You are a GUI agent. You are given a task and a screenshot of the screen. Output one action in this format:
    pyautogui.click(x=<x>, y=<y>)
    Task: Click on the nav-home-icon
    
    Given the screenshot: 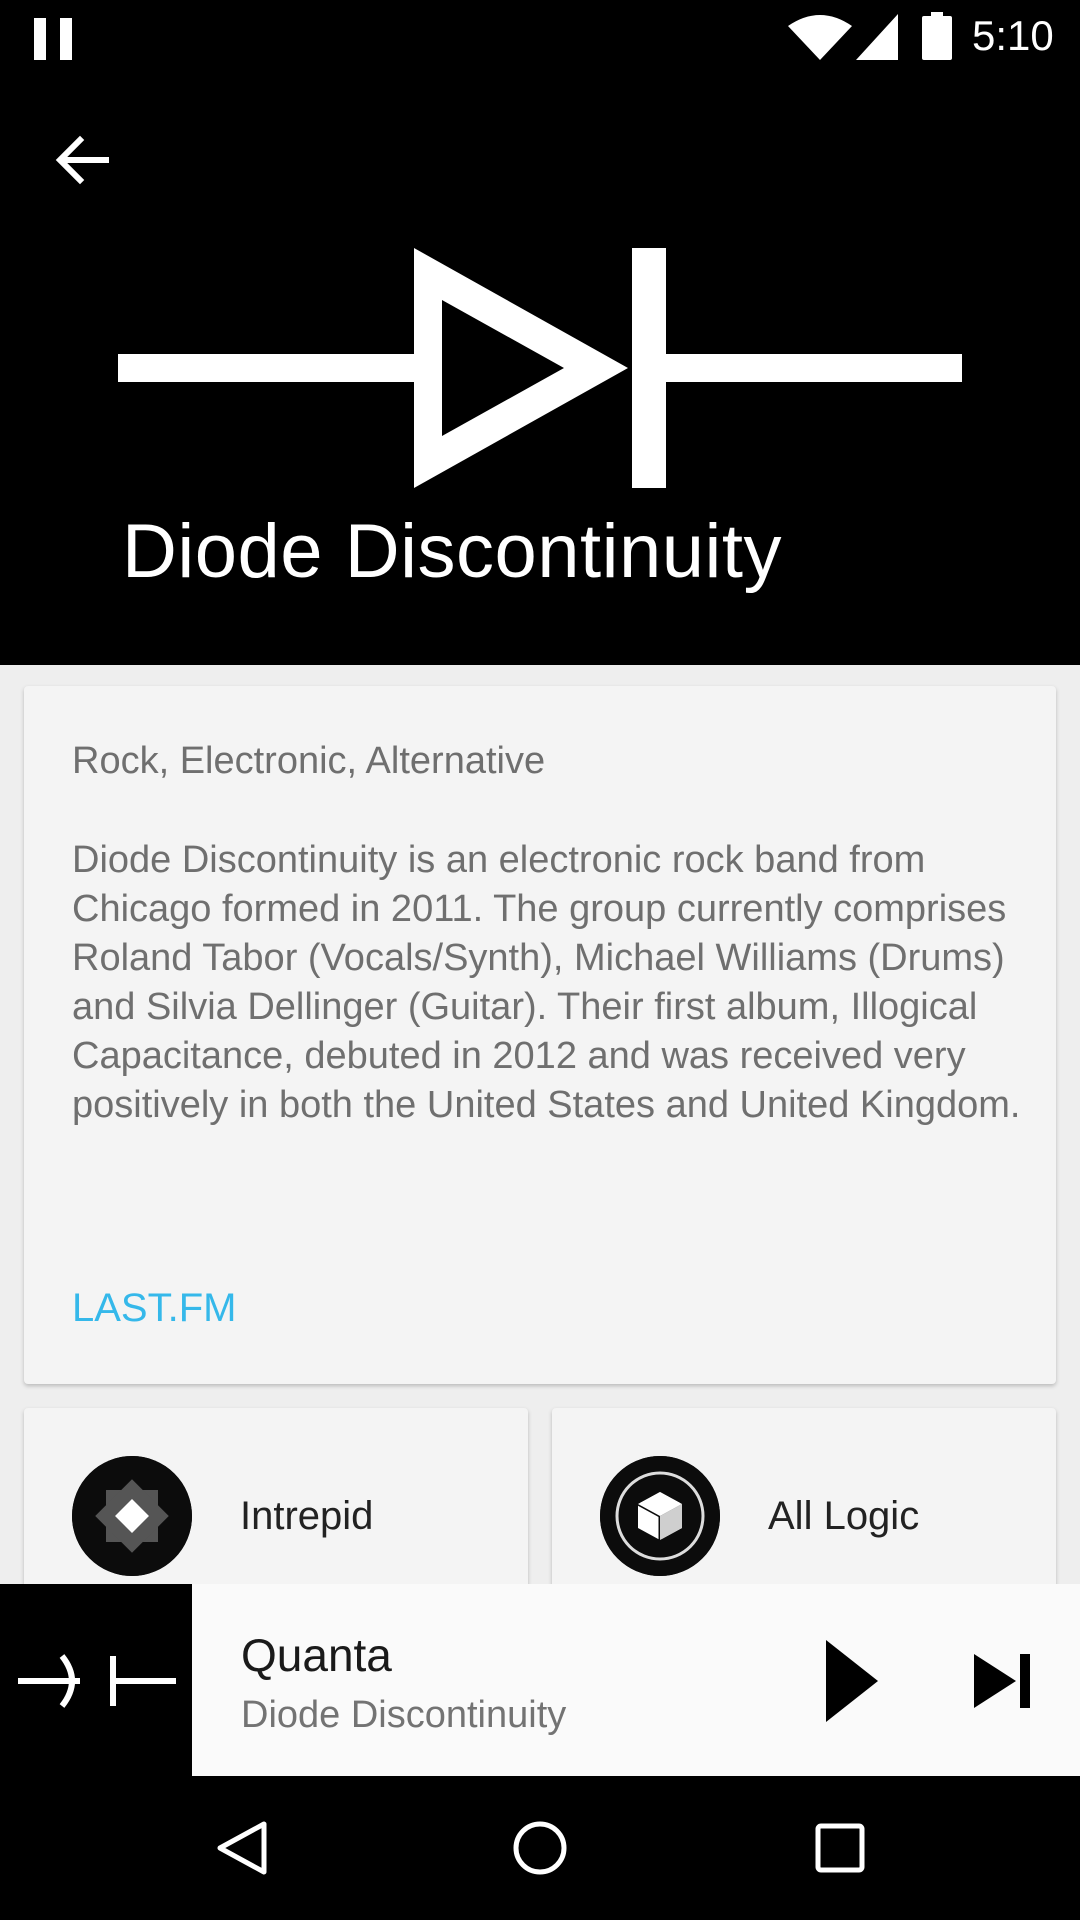 What is the action you would take?
    pyautogui.click(x=540, y=1848)
    